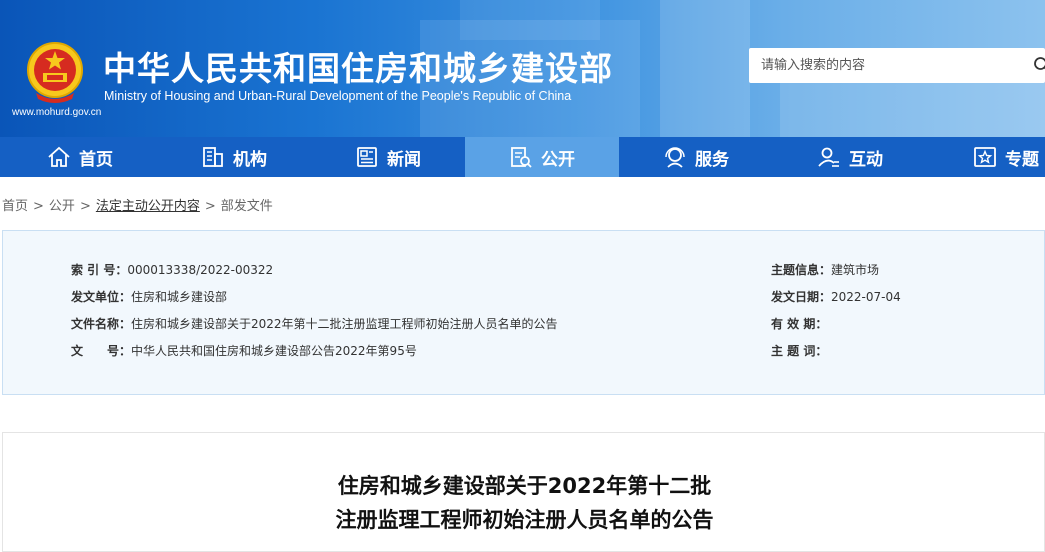 Image resolution: width=1045 pixels, height=552 pixels. I want to click on info-label: 发文单位：, so click(101, 297).